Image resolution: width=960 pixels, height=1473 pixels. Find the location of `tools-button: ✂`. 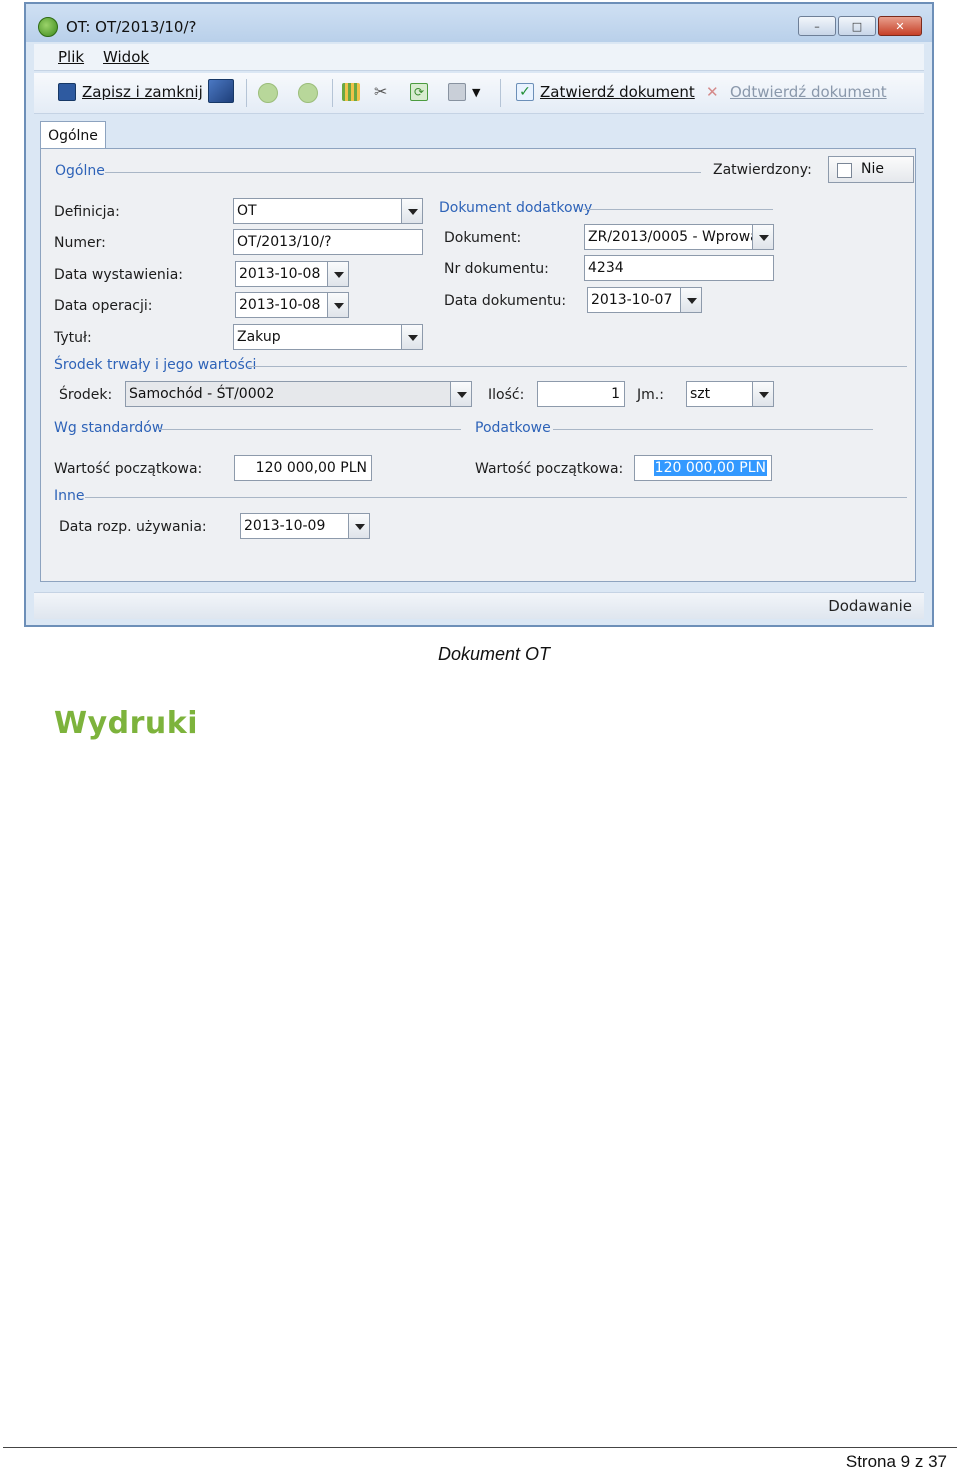

tools-button: ✂ is located at coordinates (383, 92).